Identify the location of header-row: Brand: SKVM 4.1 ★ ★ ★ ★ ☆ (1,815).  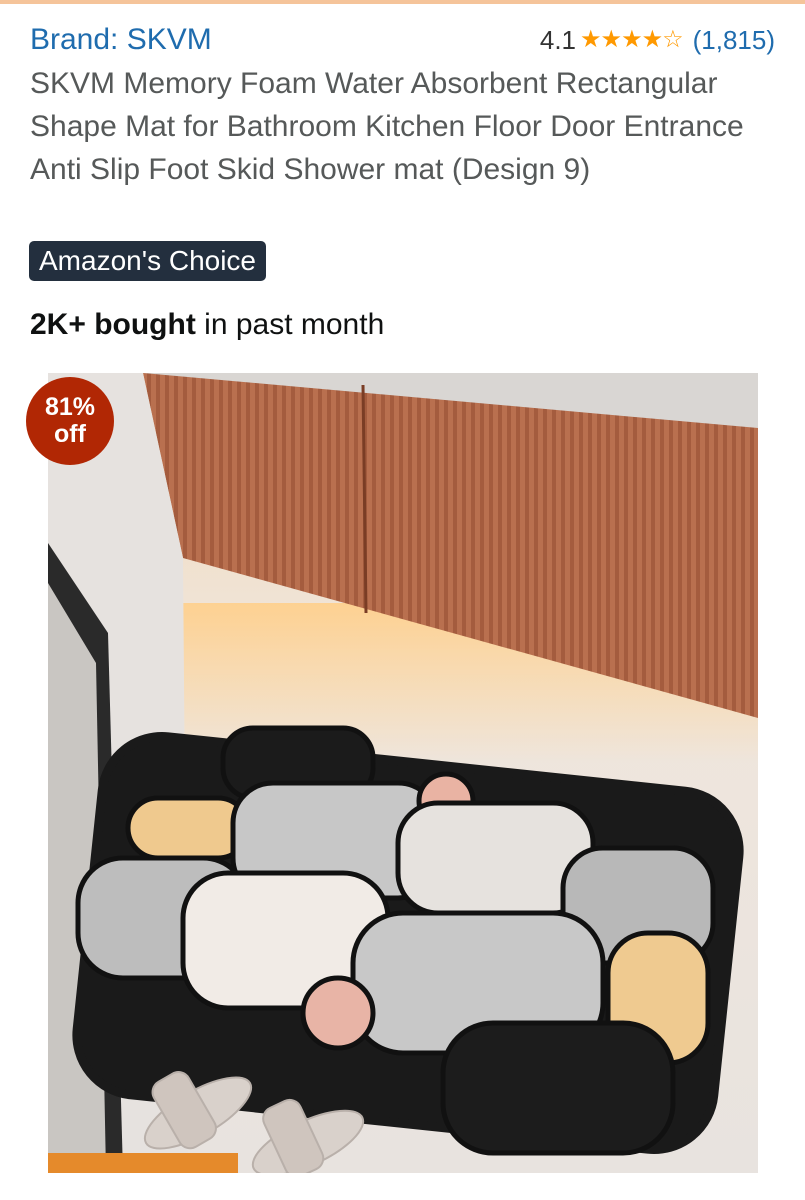
(402, 40).